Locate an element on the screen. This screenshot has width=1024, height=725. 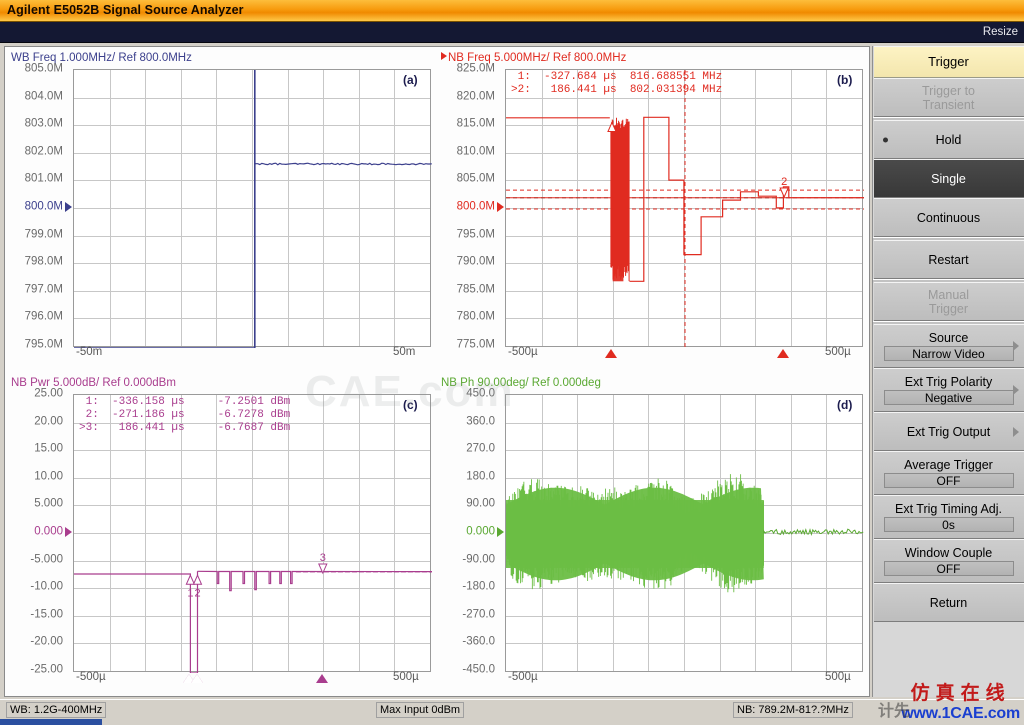
softkey-single: Single is located at coordinates (948, 178).